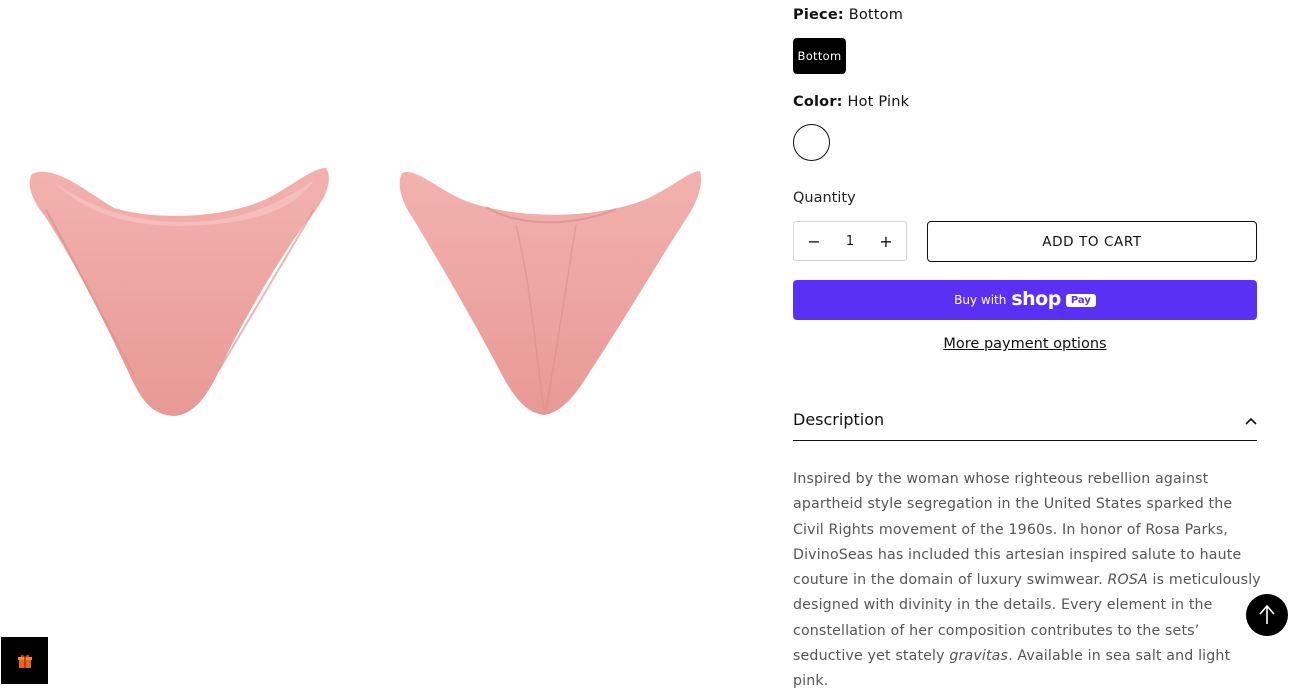  I want to click on piece-label-key: Piece:, so click(818, 15).